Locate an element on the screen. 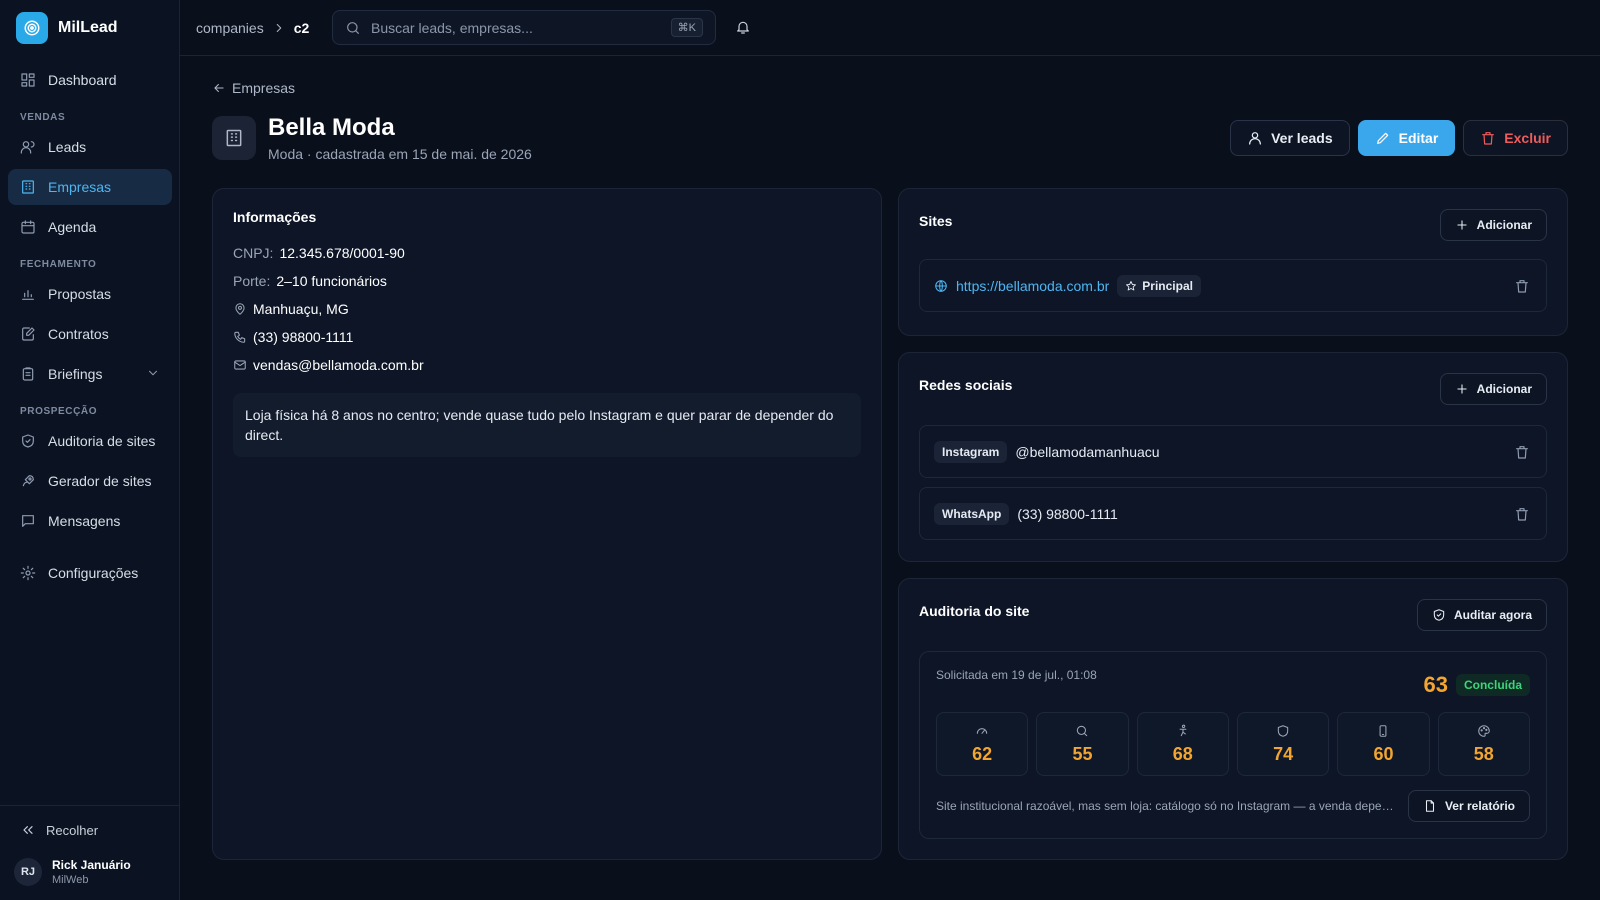 This screenshot has width=1600, height=900. sidebar-item-label: Propostas is located at coordinates (80, 294).